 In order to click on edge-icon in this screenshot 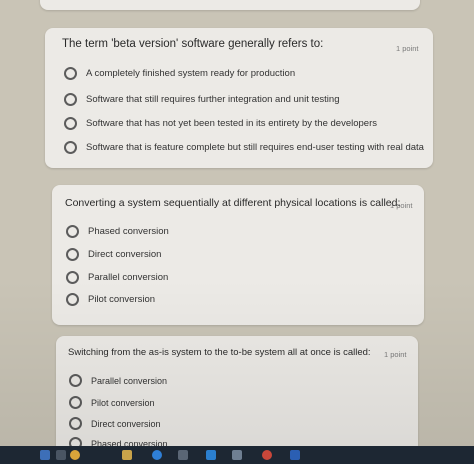, I will do `click(157, 455)`.